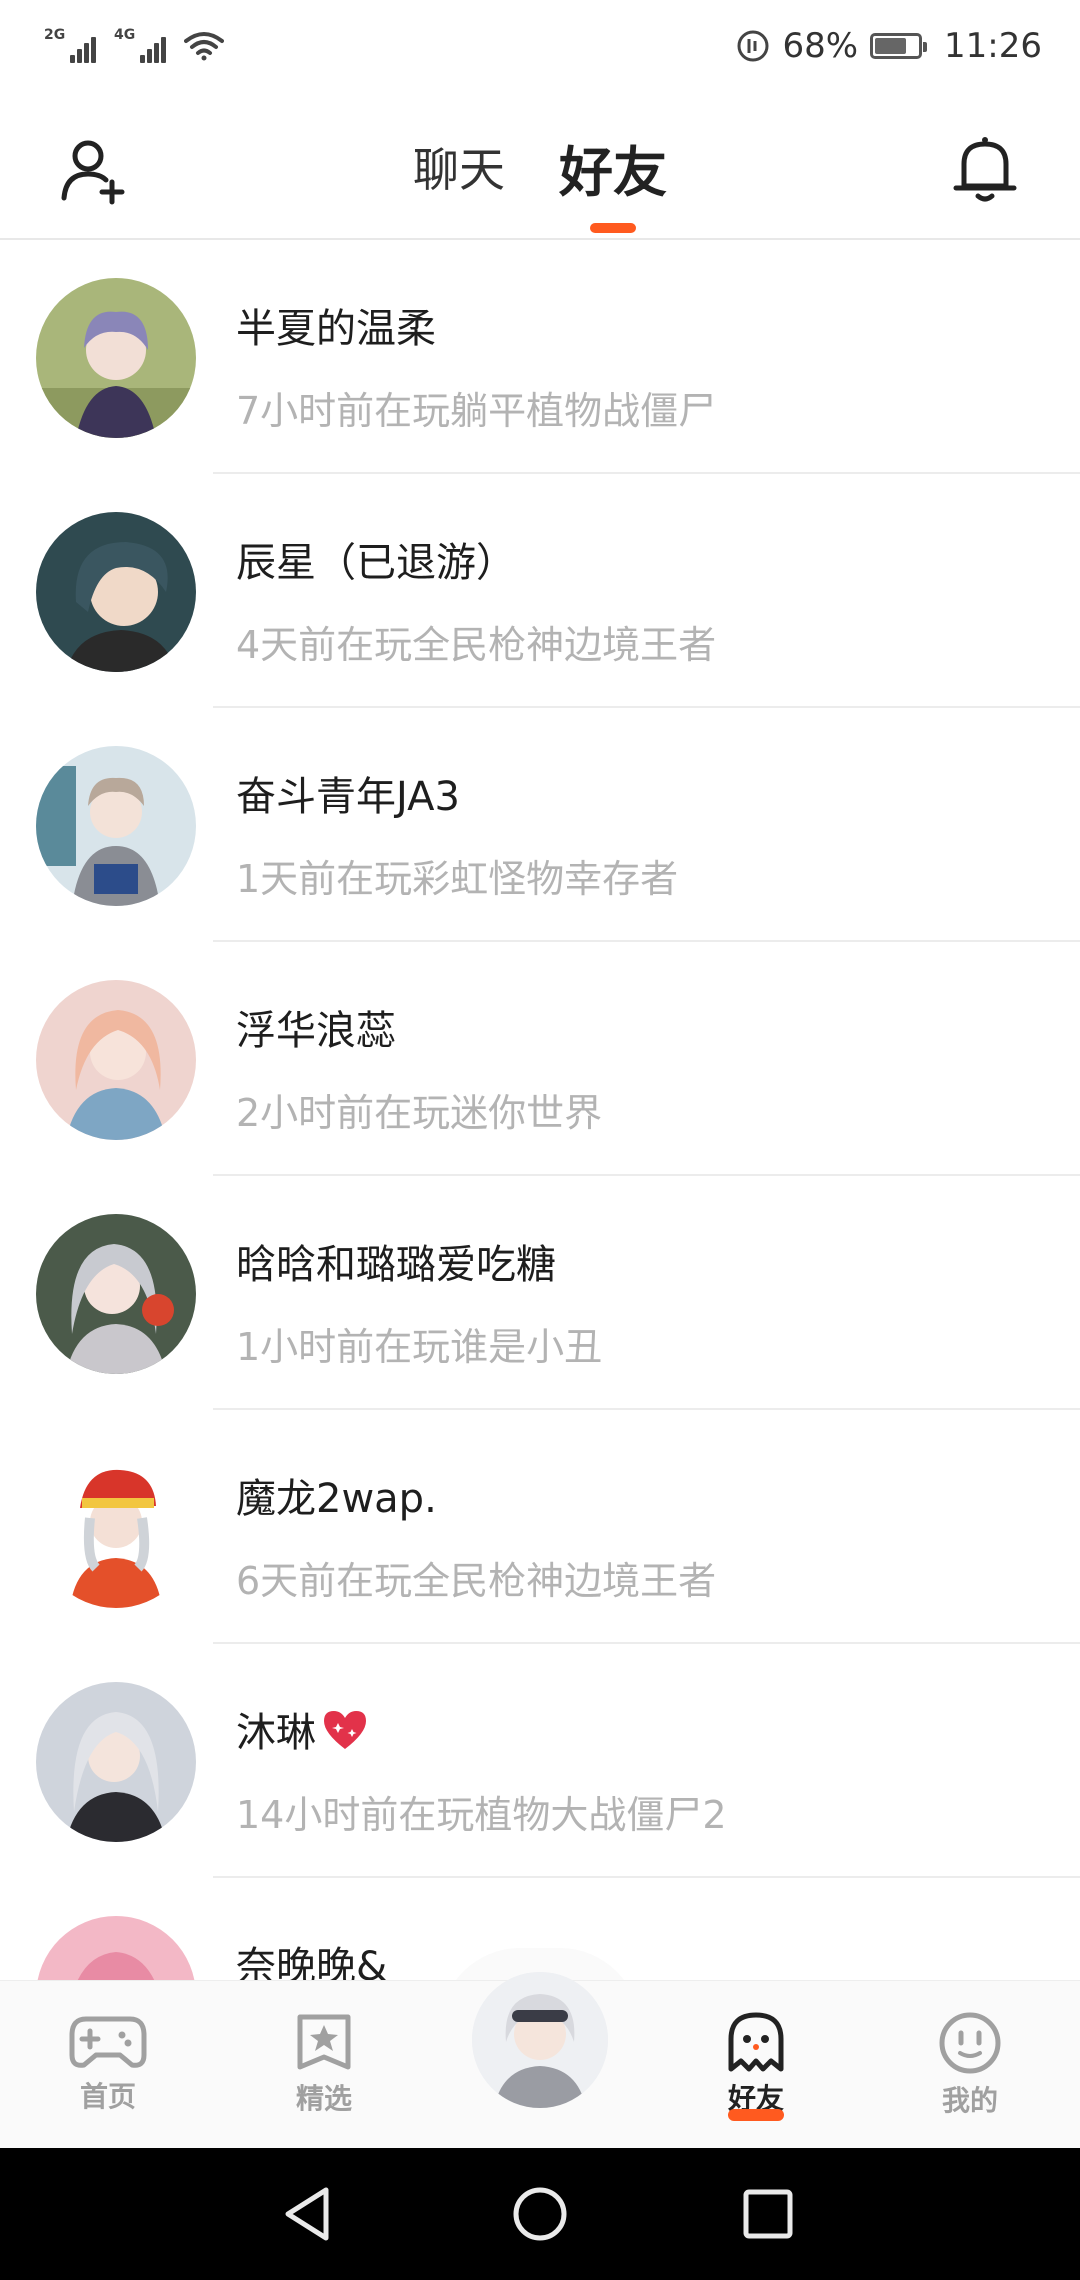 The height and width of the screenshot is (2280, 1080). Describe the element at coordinates (459, 170) in the screenshot. I see `tab-label: 聊天` at that location.